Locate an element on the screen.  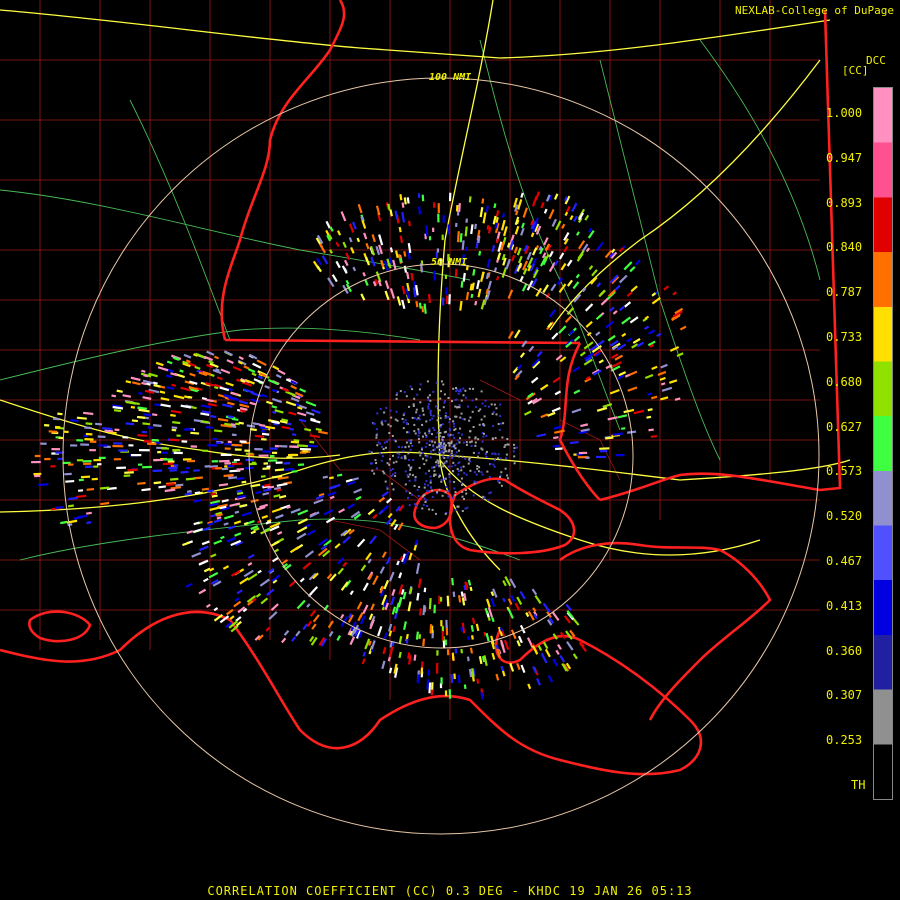
color-scale-tick: 0.520 is located at coordinates (844, 516).